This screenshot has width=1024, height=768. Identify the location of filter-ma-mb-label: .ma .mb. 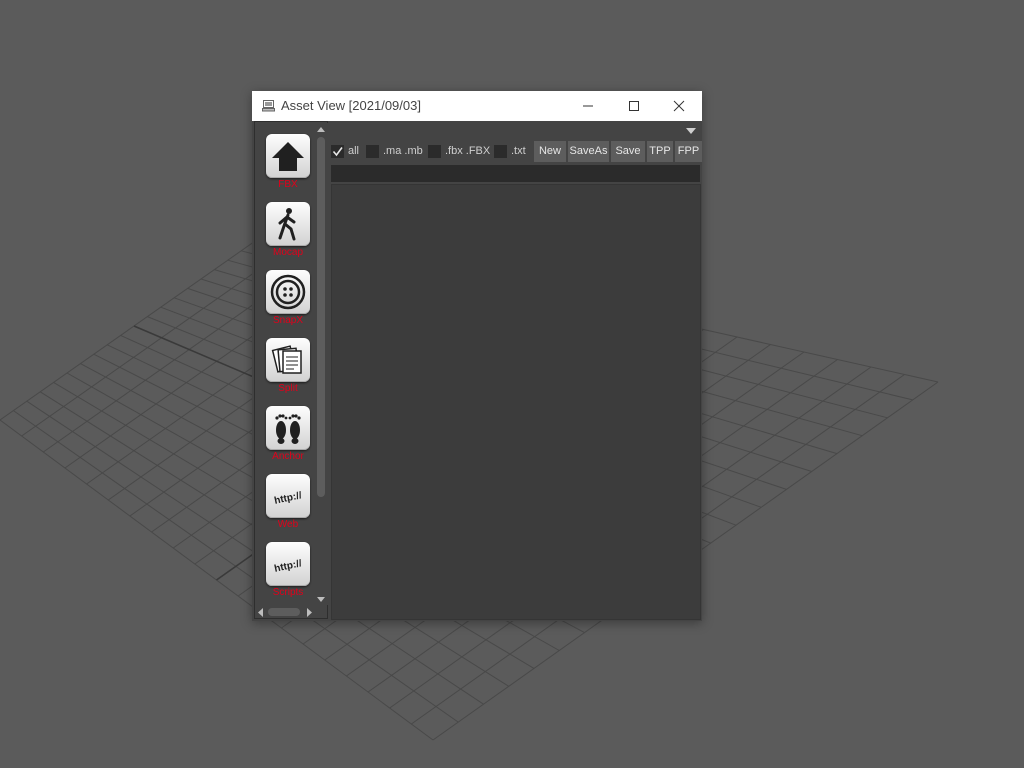
(403, 151).